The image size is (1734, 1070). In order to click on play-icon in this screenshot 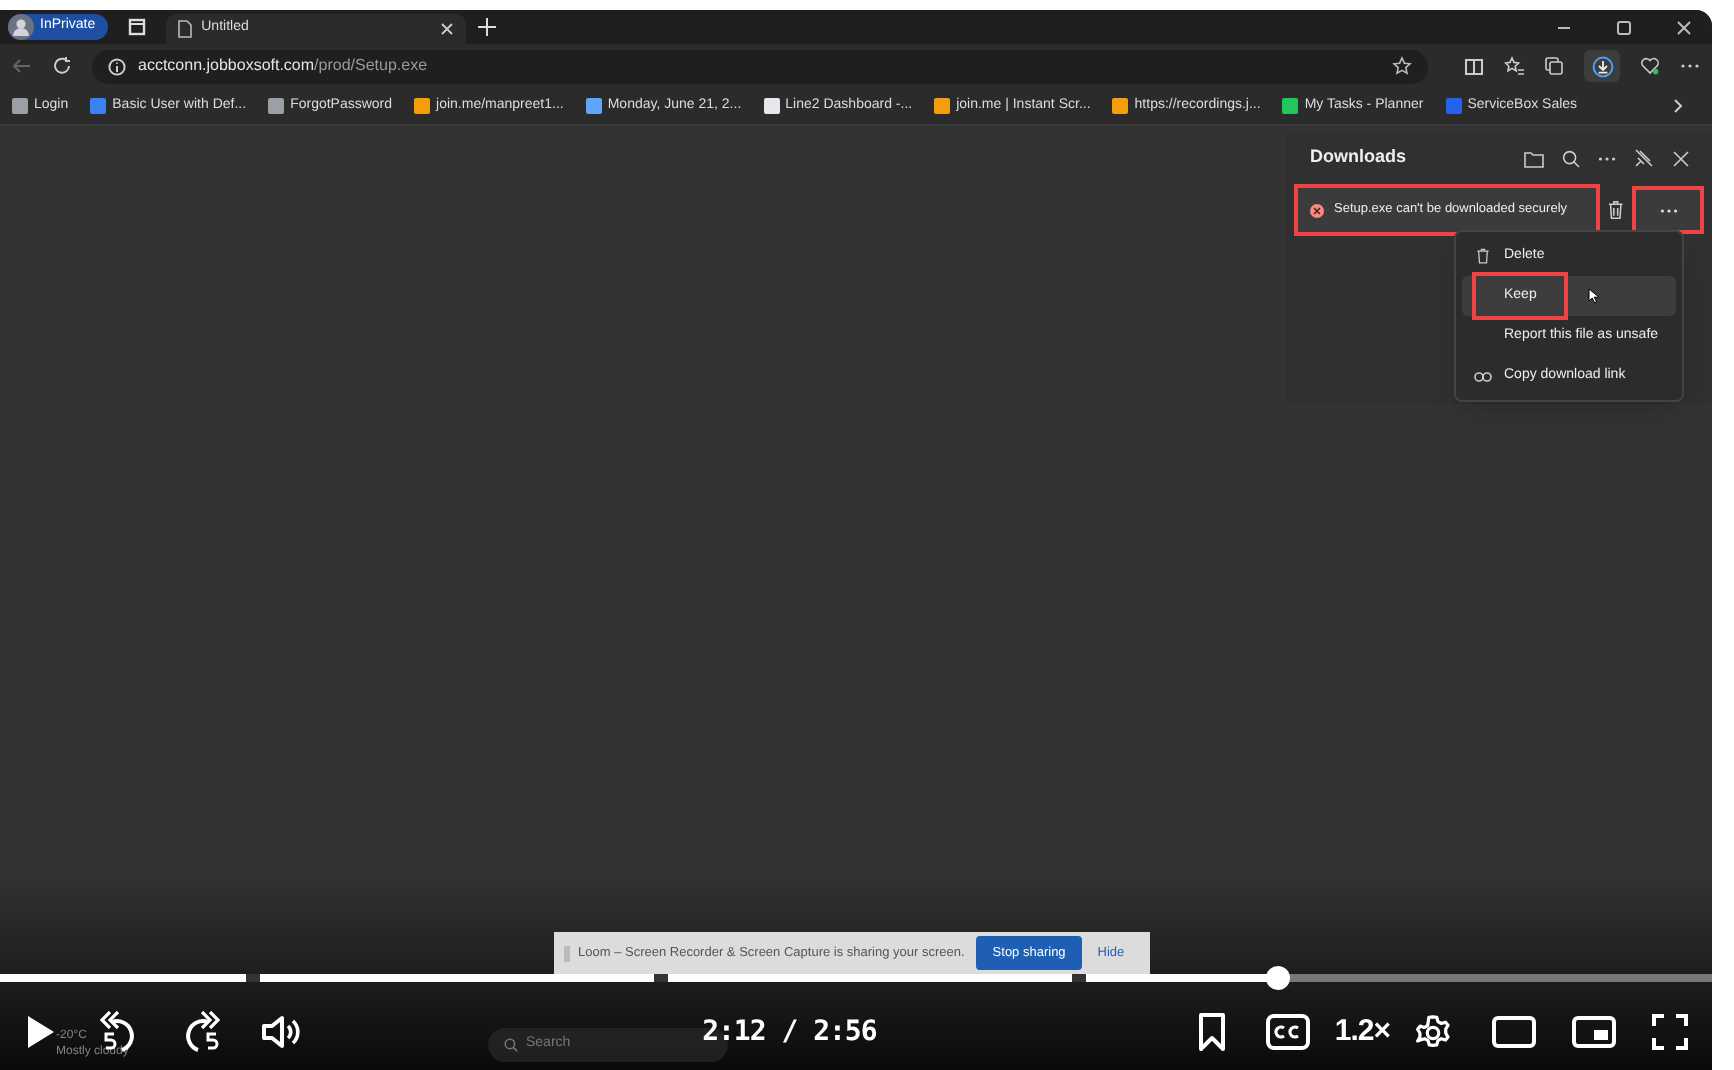, I will do `click(40, 1032)`.